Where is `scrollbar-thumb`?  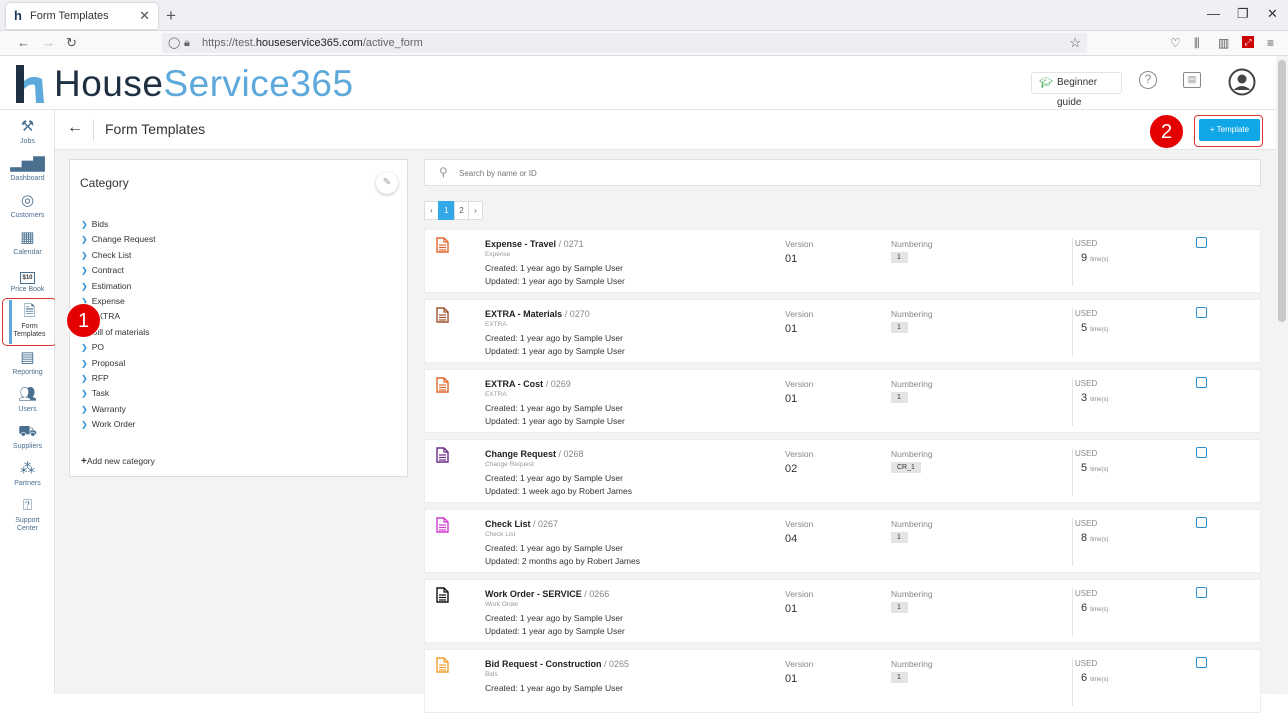
scrollbar-thumb is located at coordinates (1282, 191).